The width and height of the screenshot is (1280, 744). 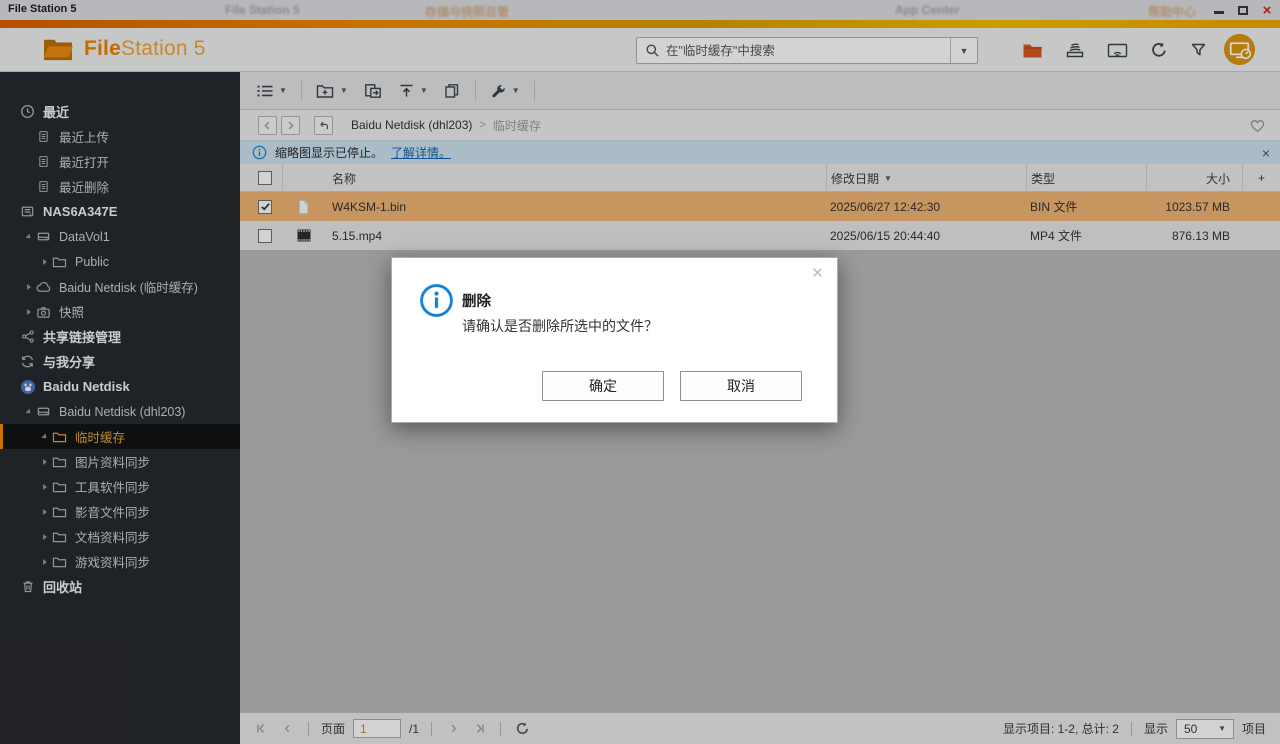 What do you see at coordinates (436, 302) in the screenshot?
I see `dialog-info-icon` at bounding box center [436, 302].